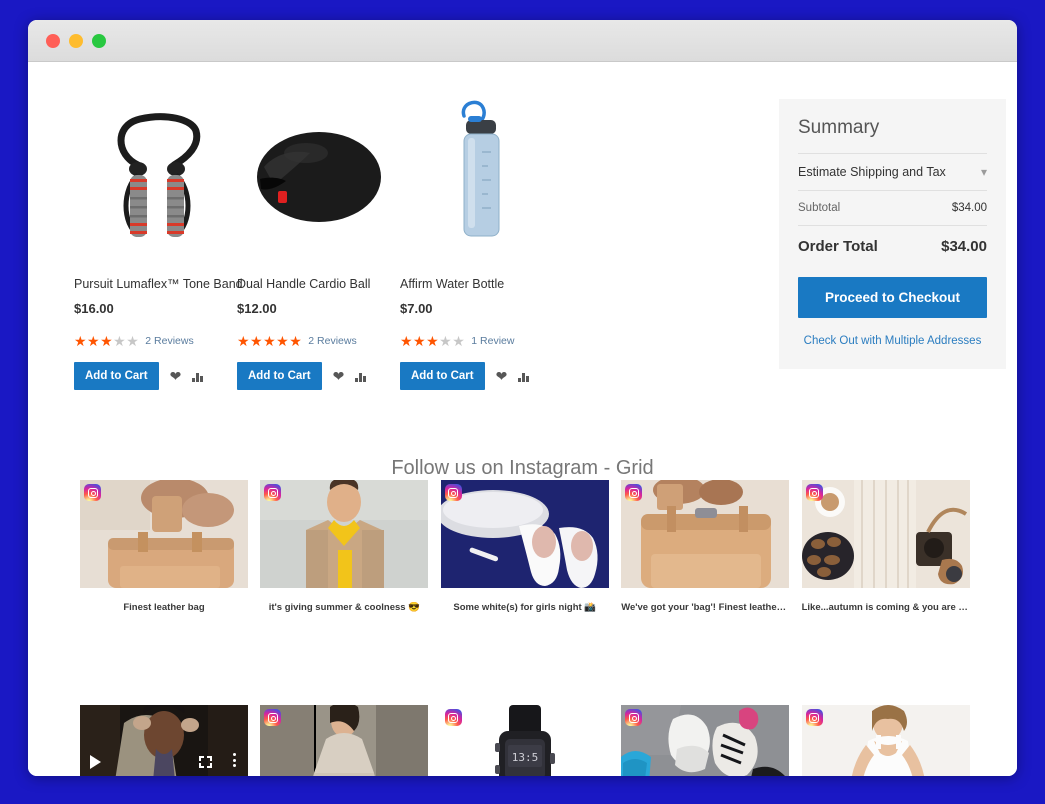  I want to click on chevron-down-icon: ▾, so click(983, 172).